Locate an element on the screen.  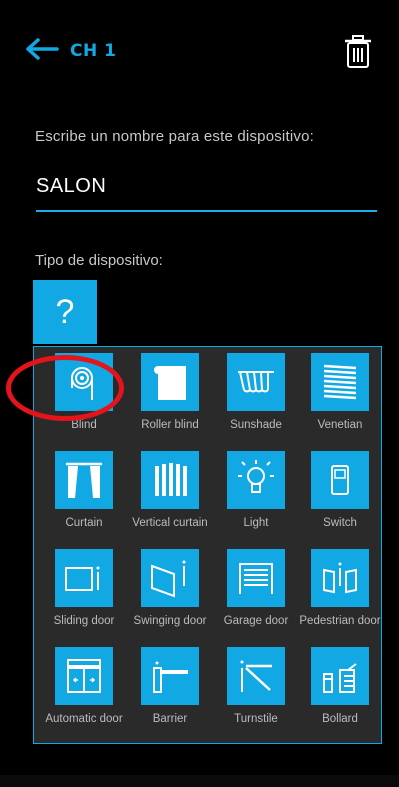
tile-label: Sliding door is located at coordinates (84, 621).